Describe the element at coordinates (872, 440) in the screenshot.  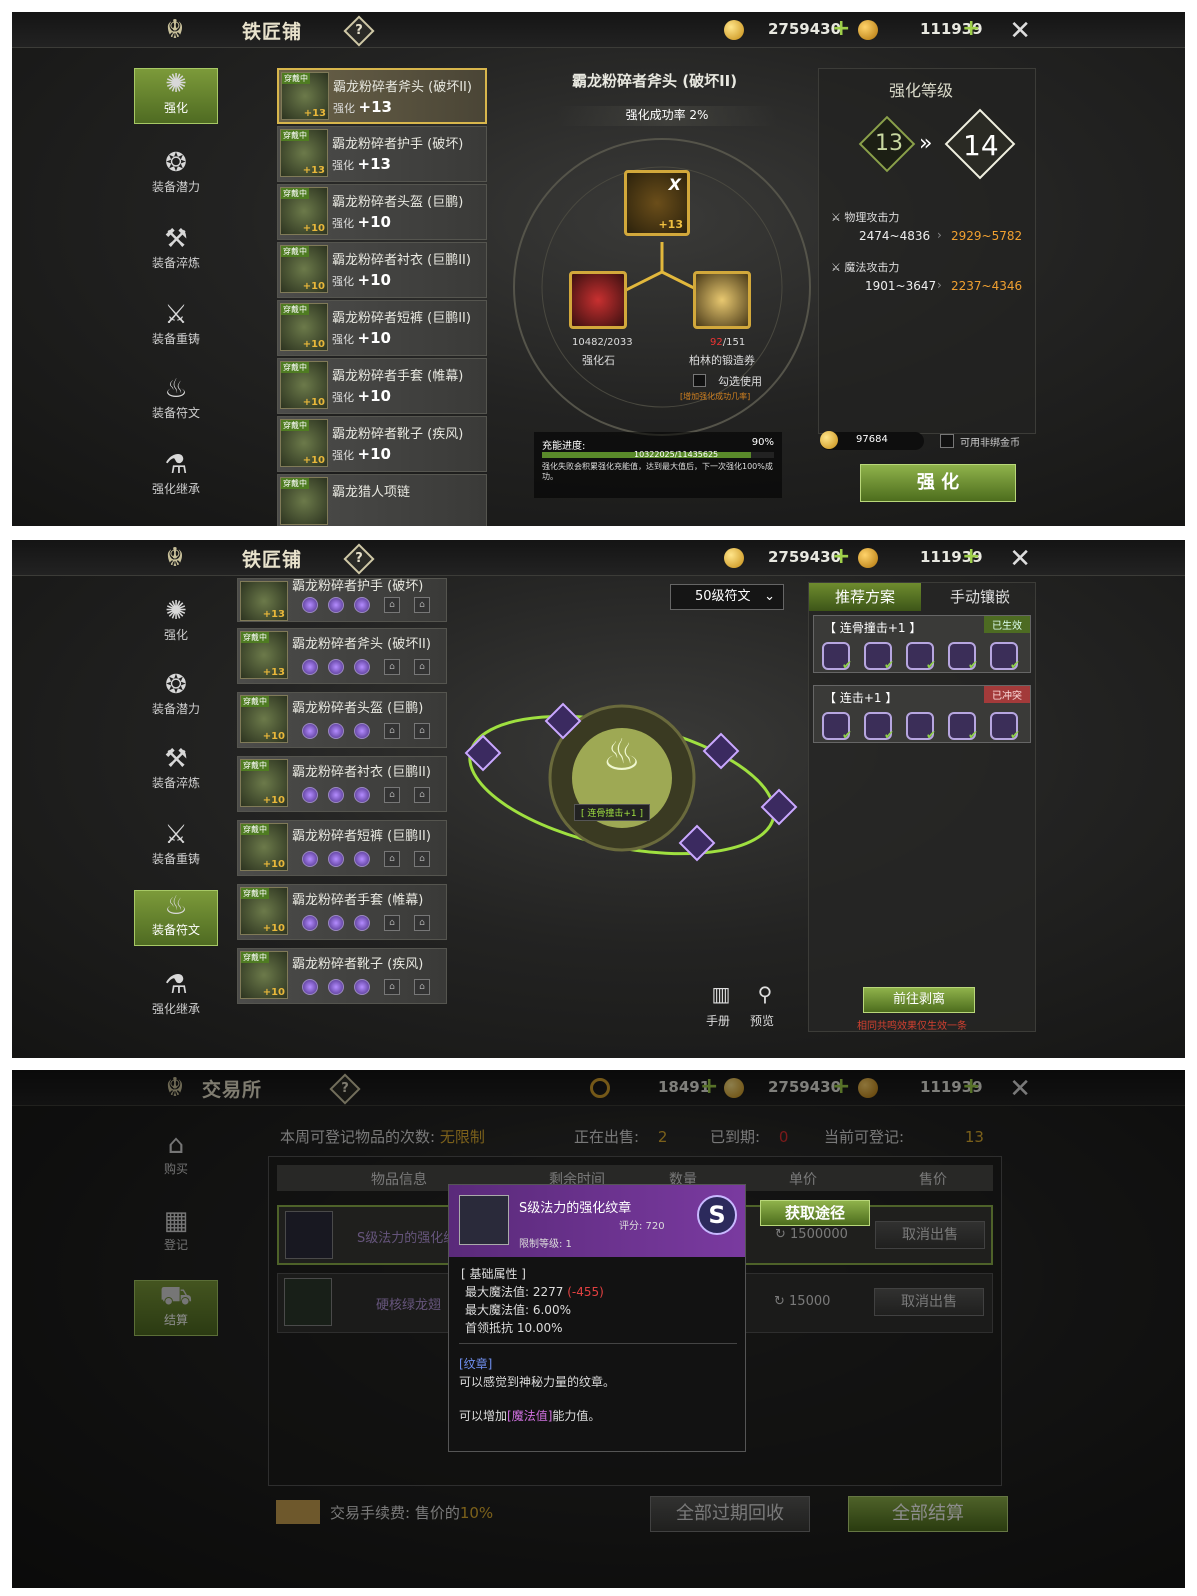
I see `cost-box: 97684` at that location.